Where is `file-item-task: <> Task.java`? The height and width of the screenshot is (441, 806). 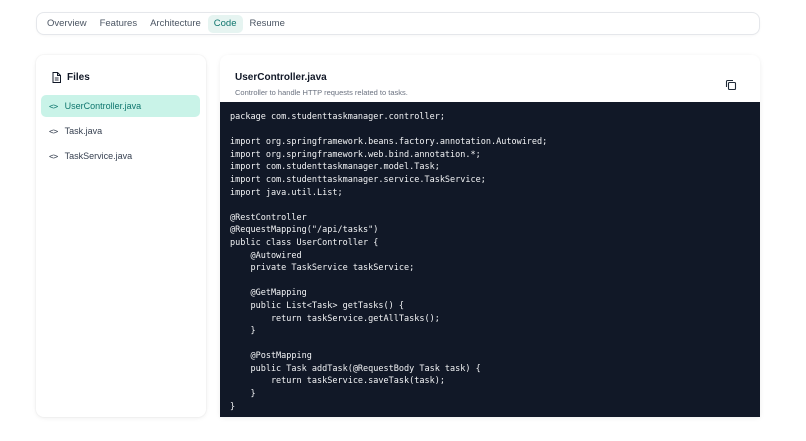 file-item-task: <> Task.java is located at coordinates (120, 131).